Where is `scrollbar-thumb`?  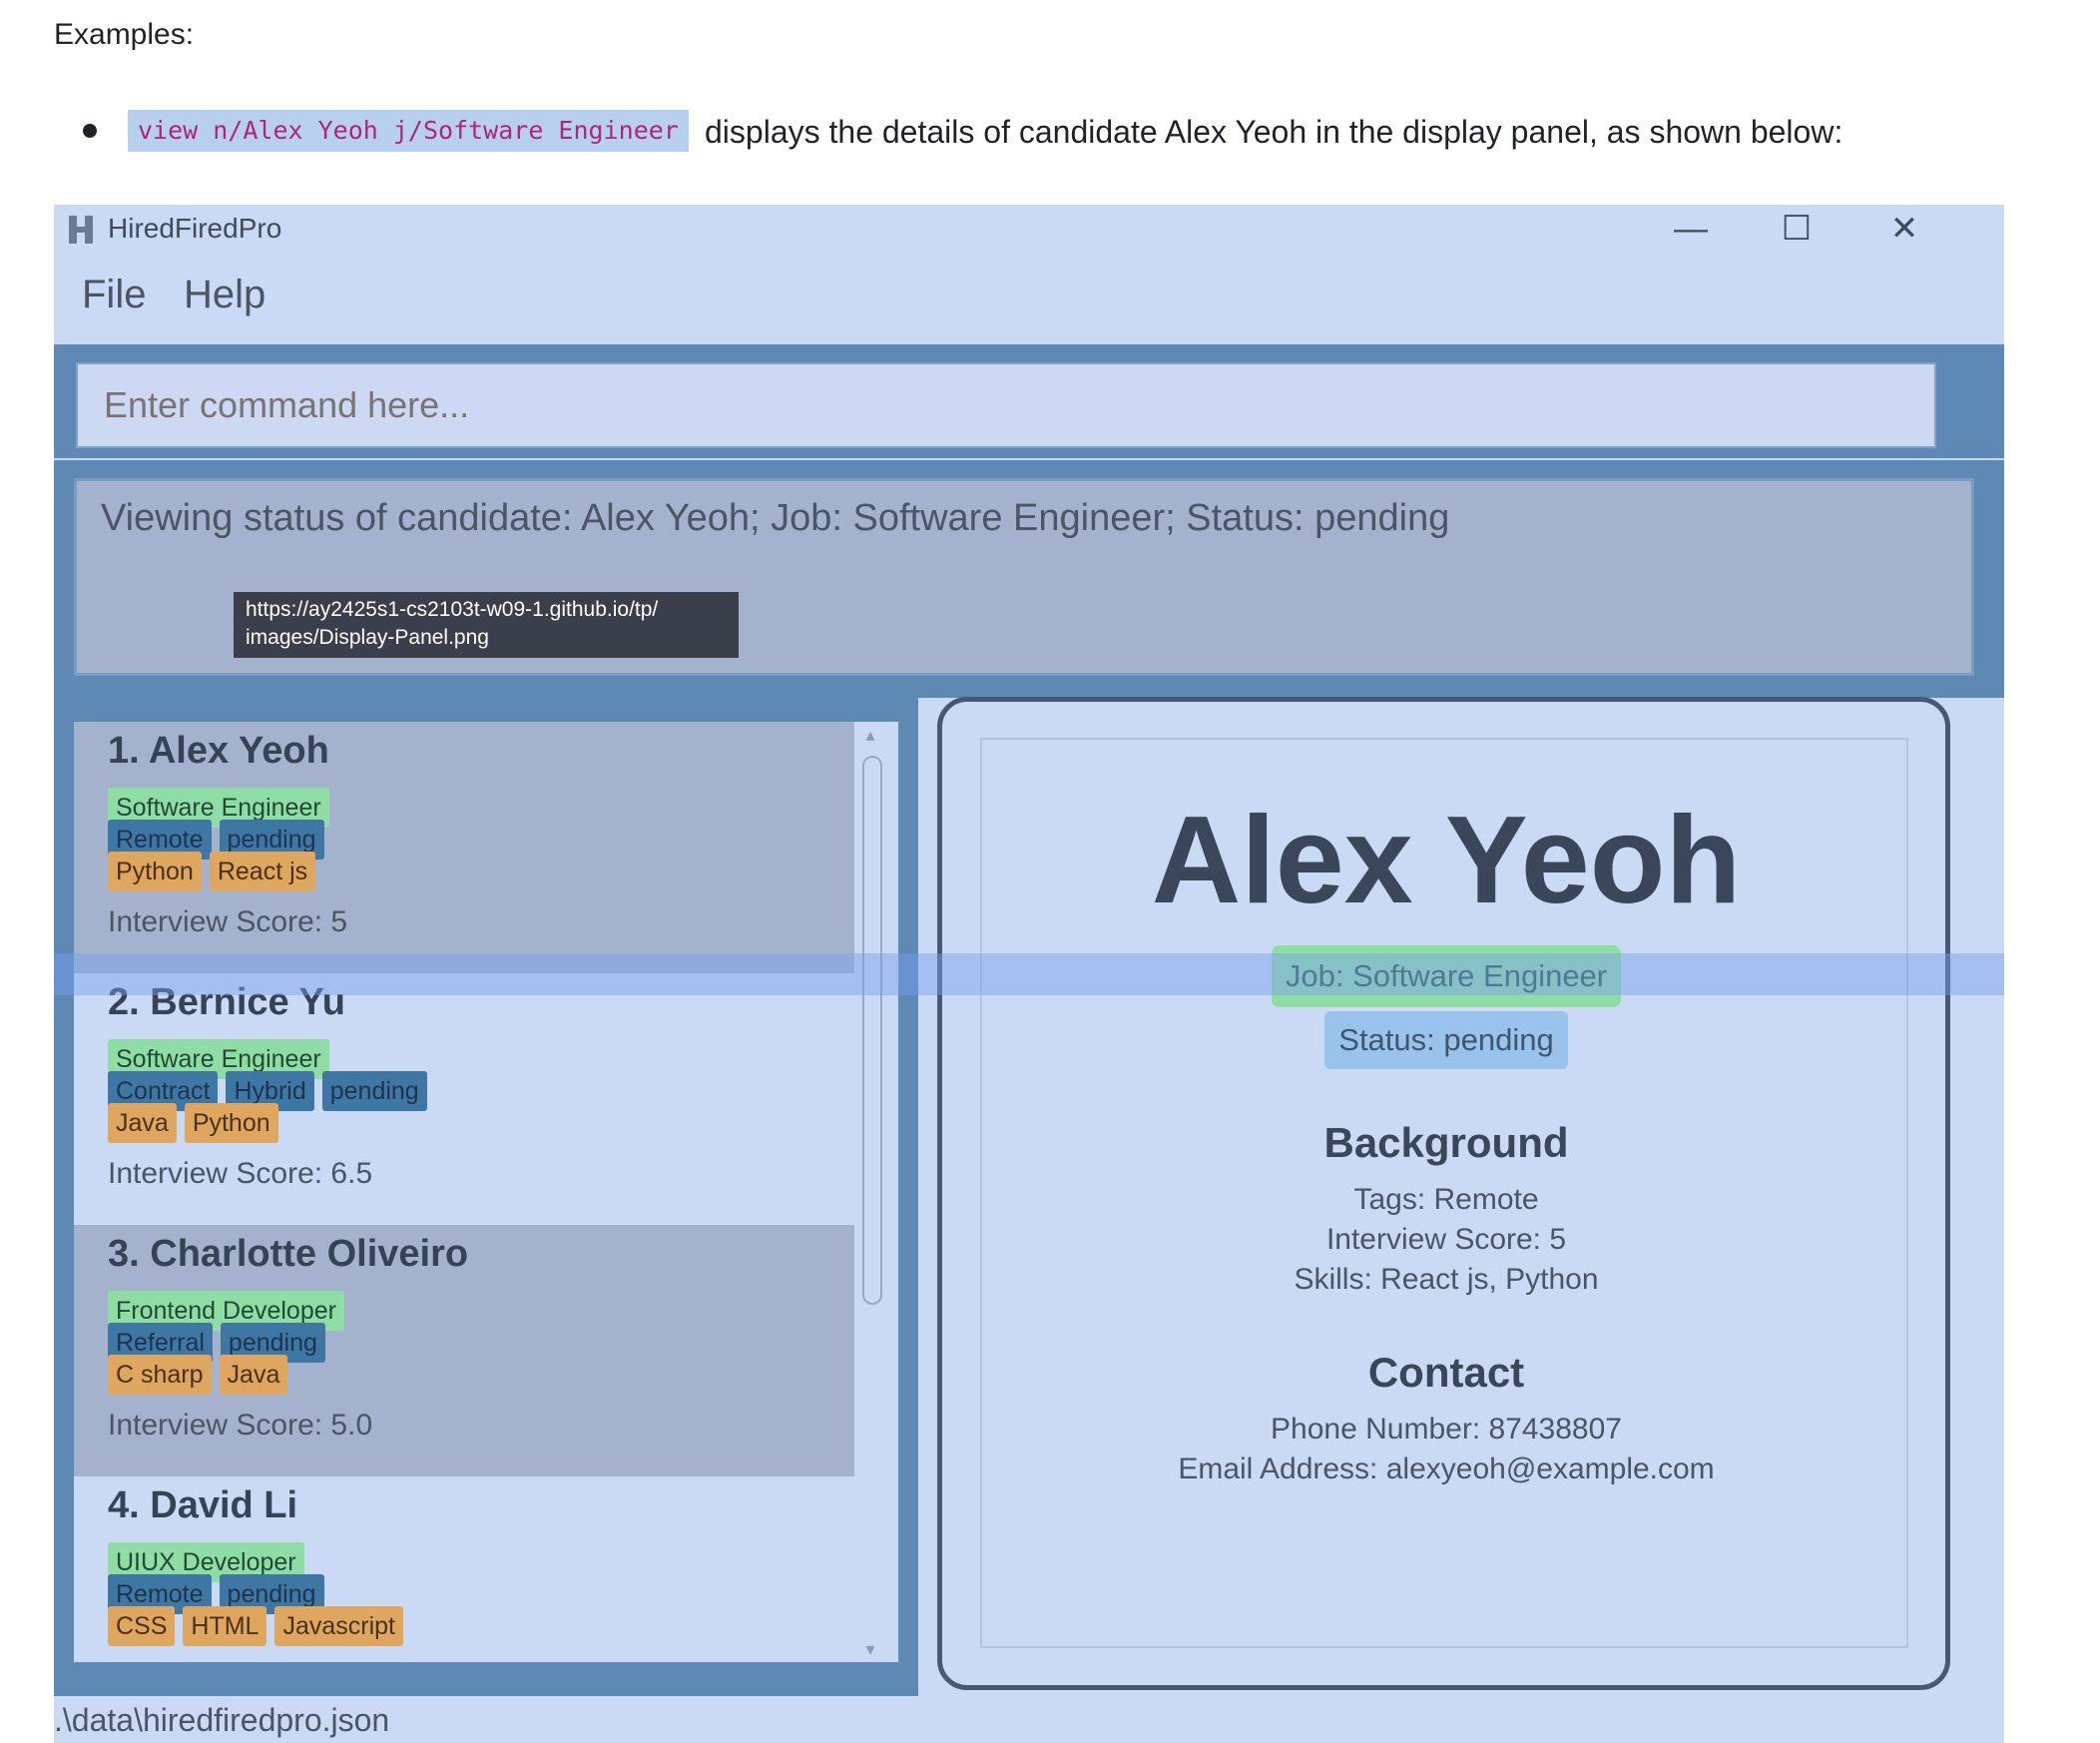 scrollbar-thumb is located at coordinates (872, 1031).